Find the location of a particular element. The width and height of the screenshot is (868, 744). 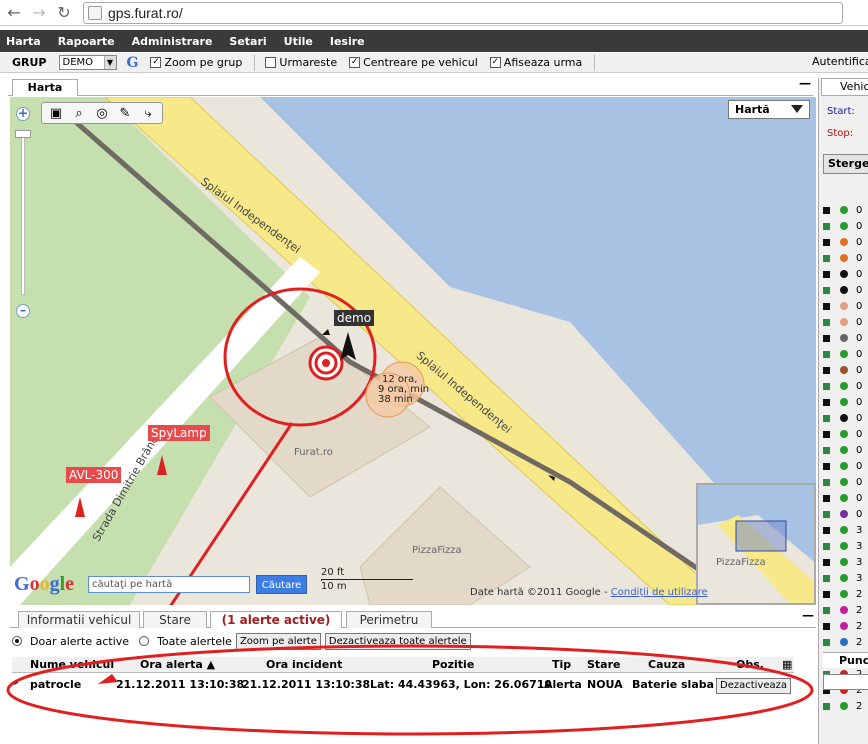

menu-item-harta: Harta is located at coordinates (23, 41).